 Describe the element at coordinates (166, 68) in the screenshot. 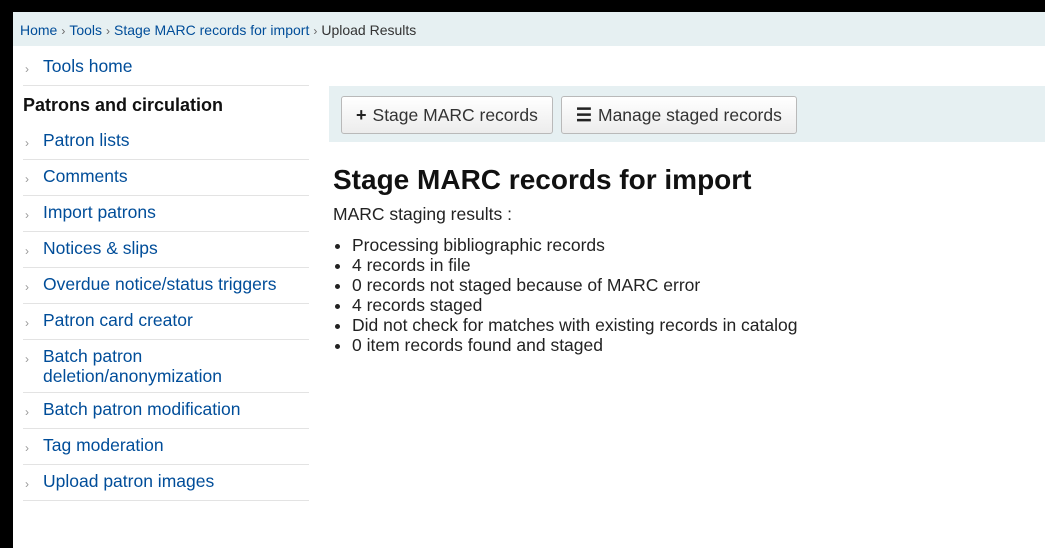

I see `sidebar-item-tools-home: › Tools home` at that location.